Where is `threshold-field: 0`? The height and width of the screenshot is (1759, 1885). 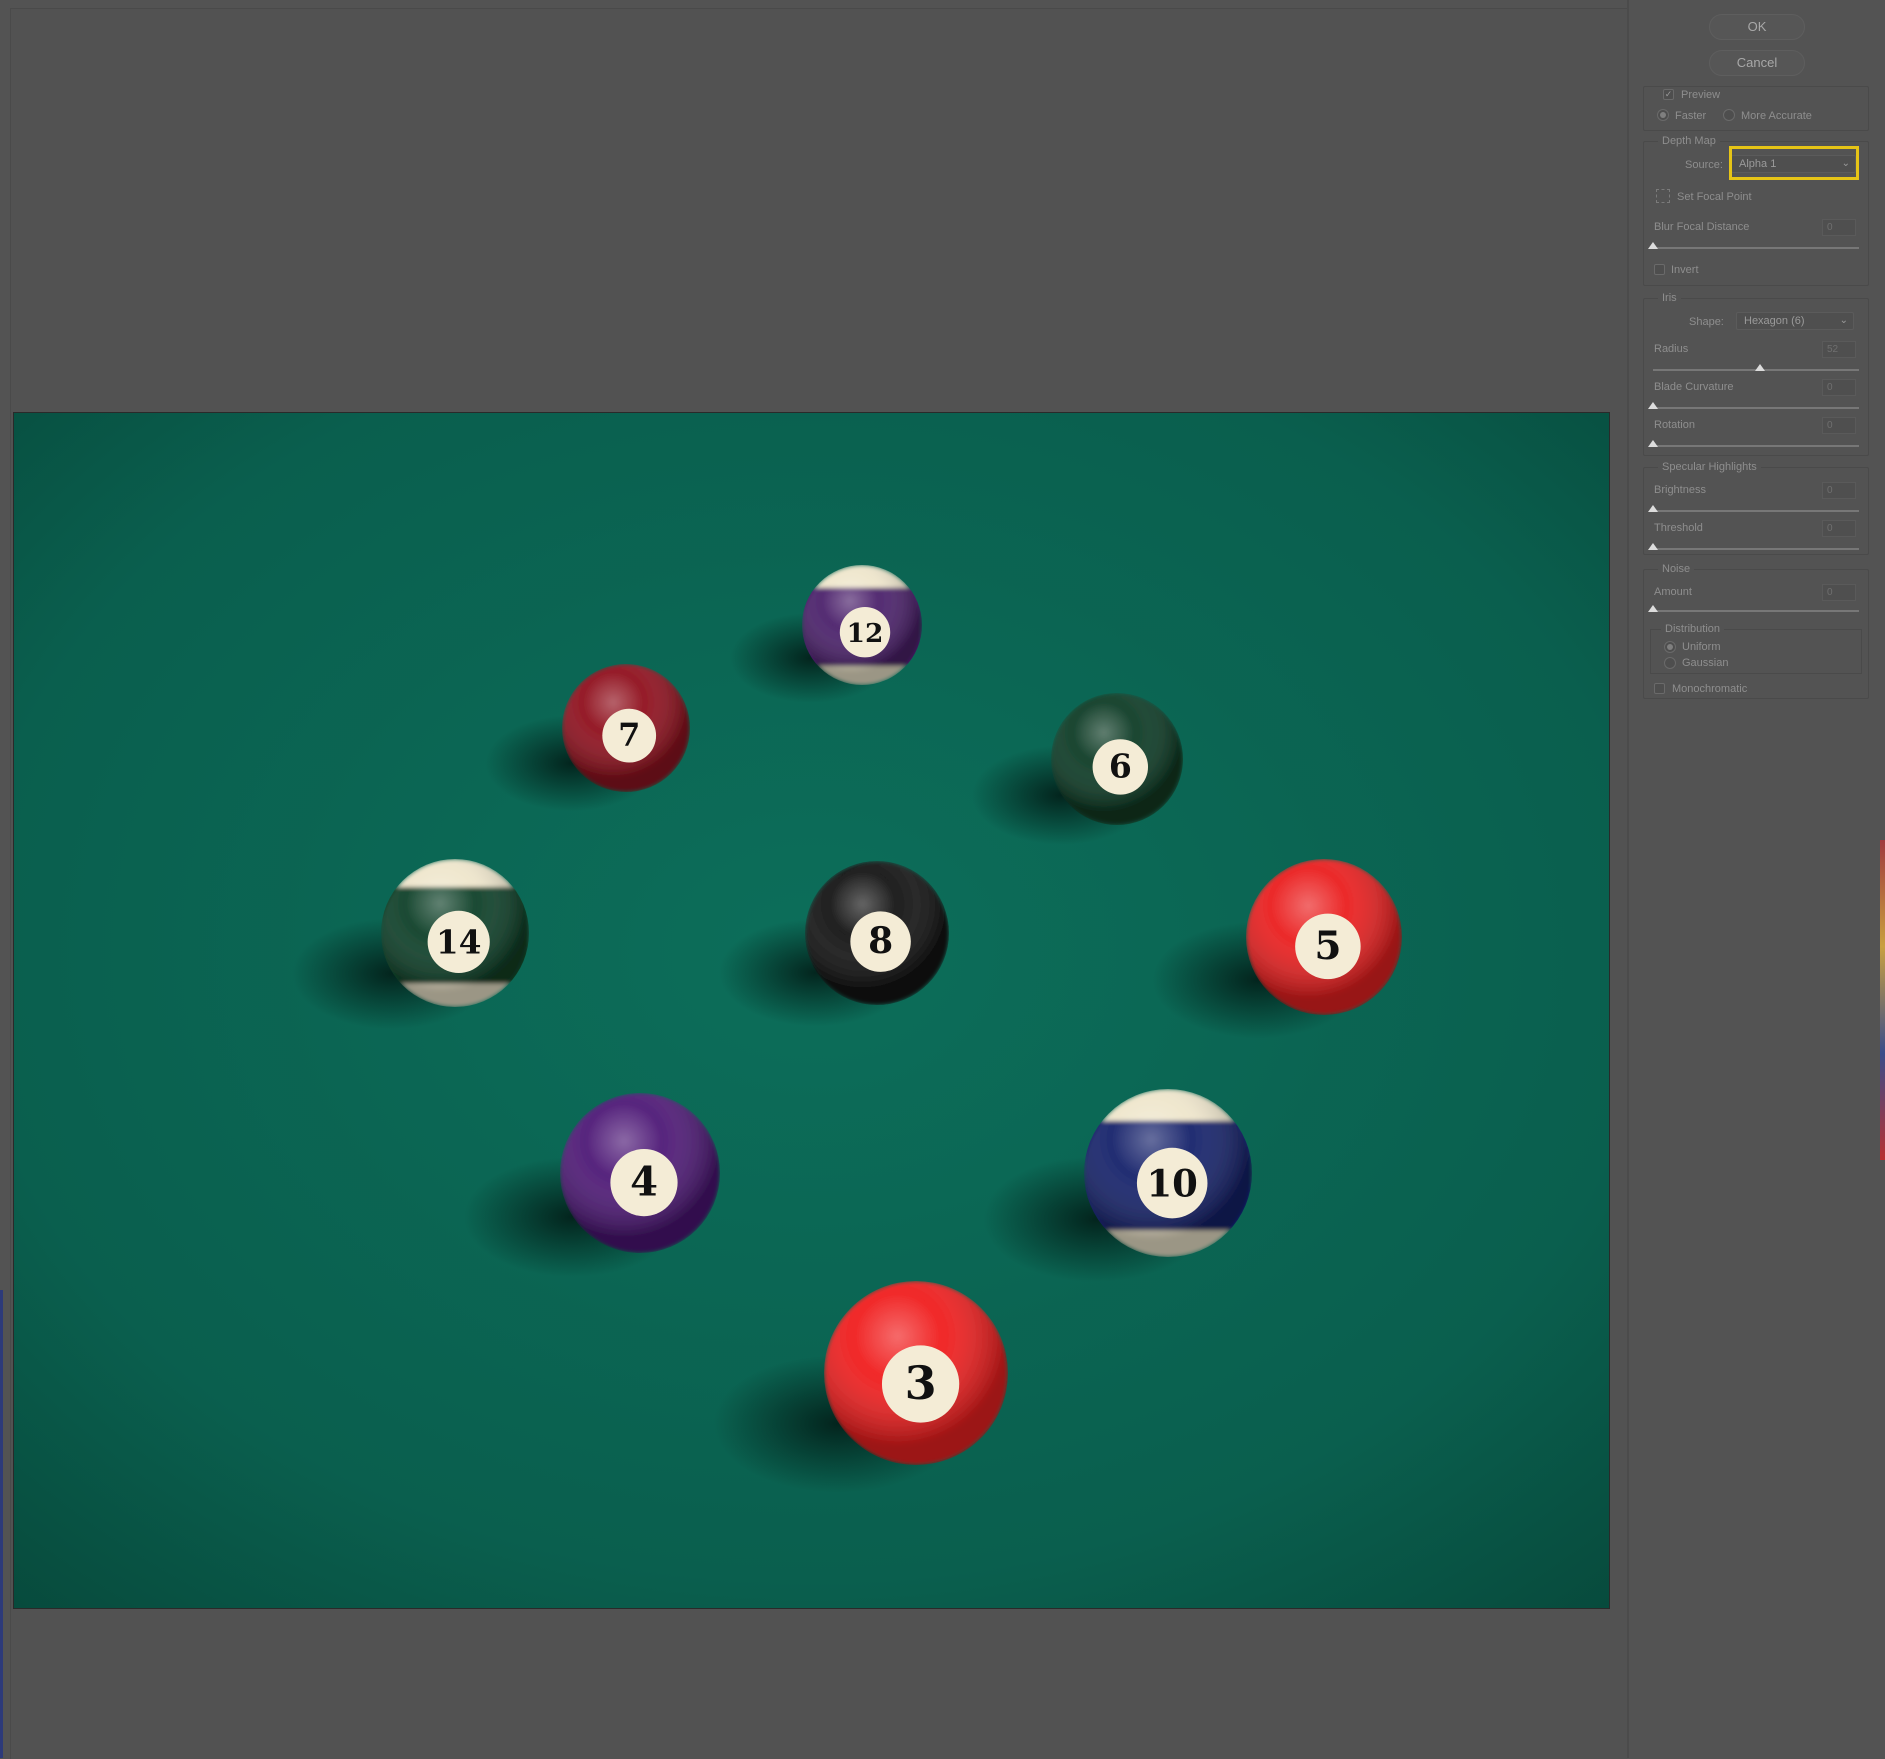 threshold-field: 0 is located at coordinates (1839, 528).